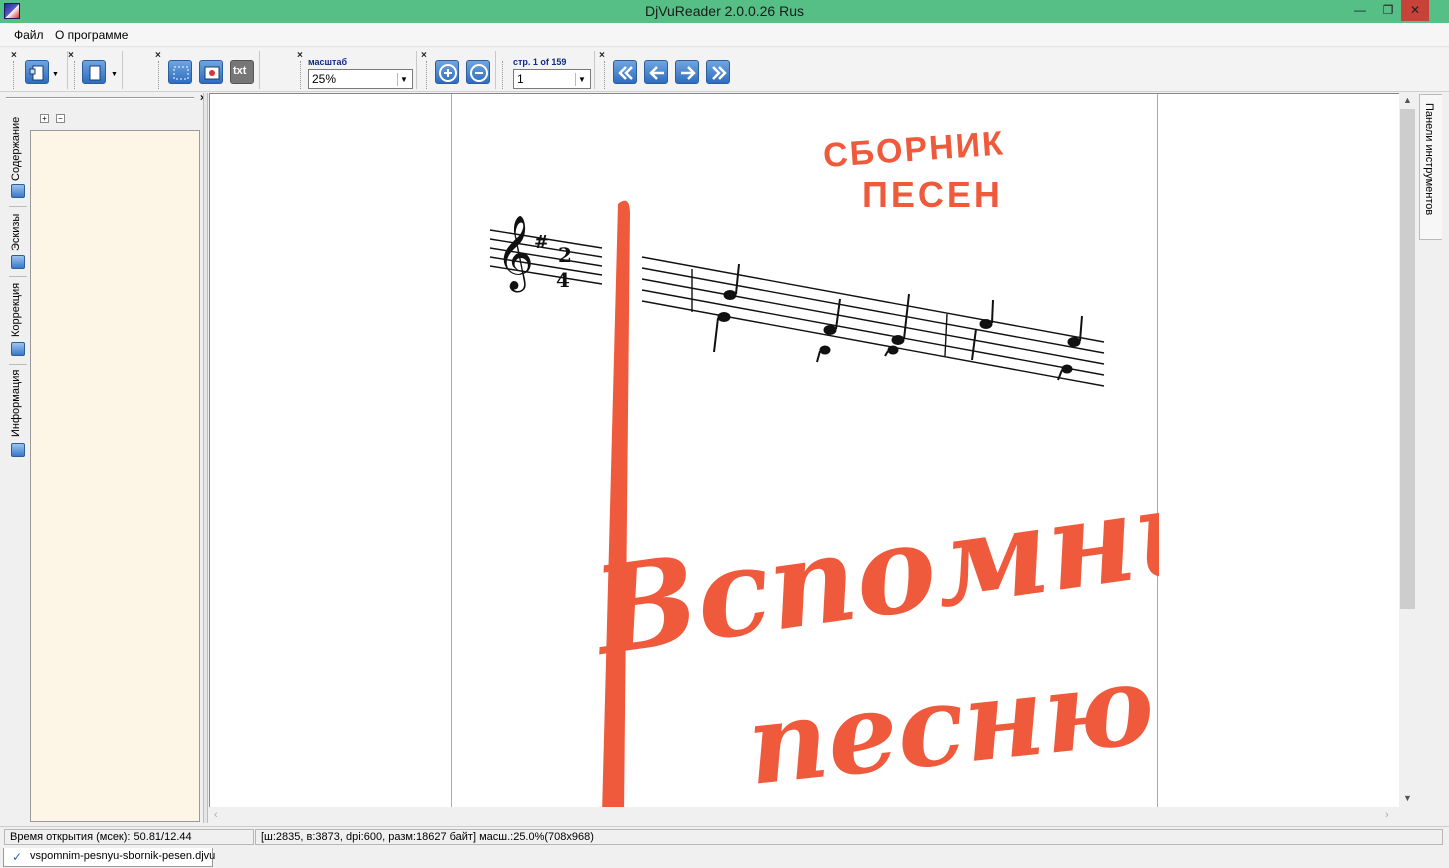  I want to click on expand-all-icon: +, so click(44, 118).